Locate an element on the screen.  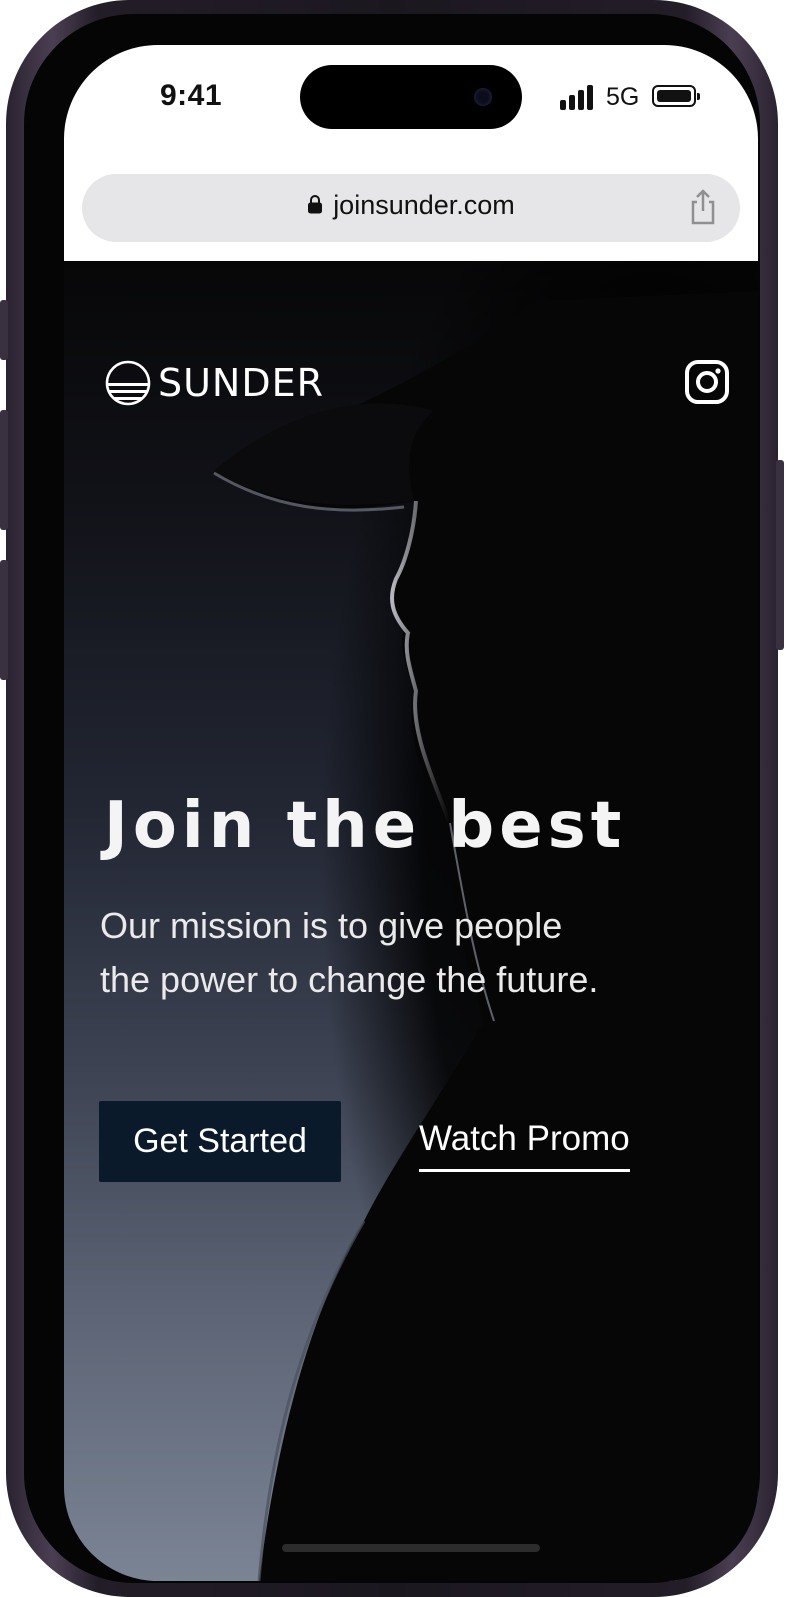
power-button is located at coordinates (780, 555).